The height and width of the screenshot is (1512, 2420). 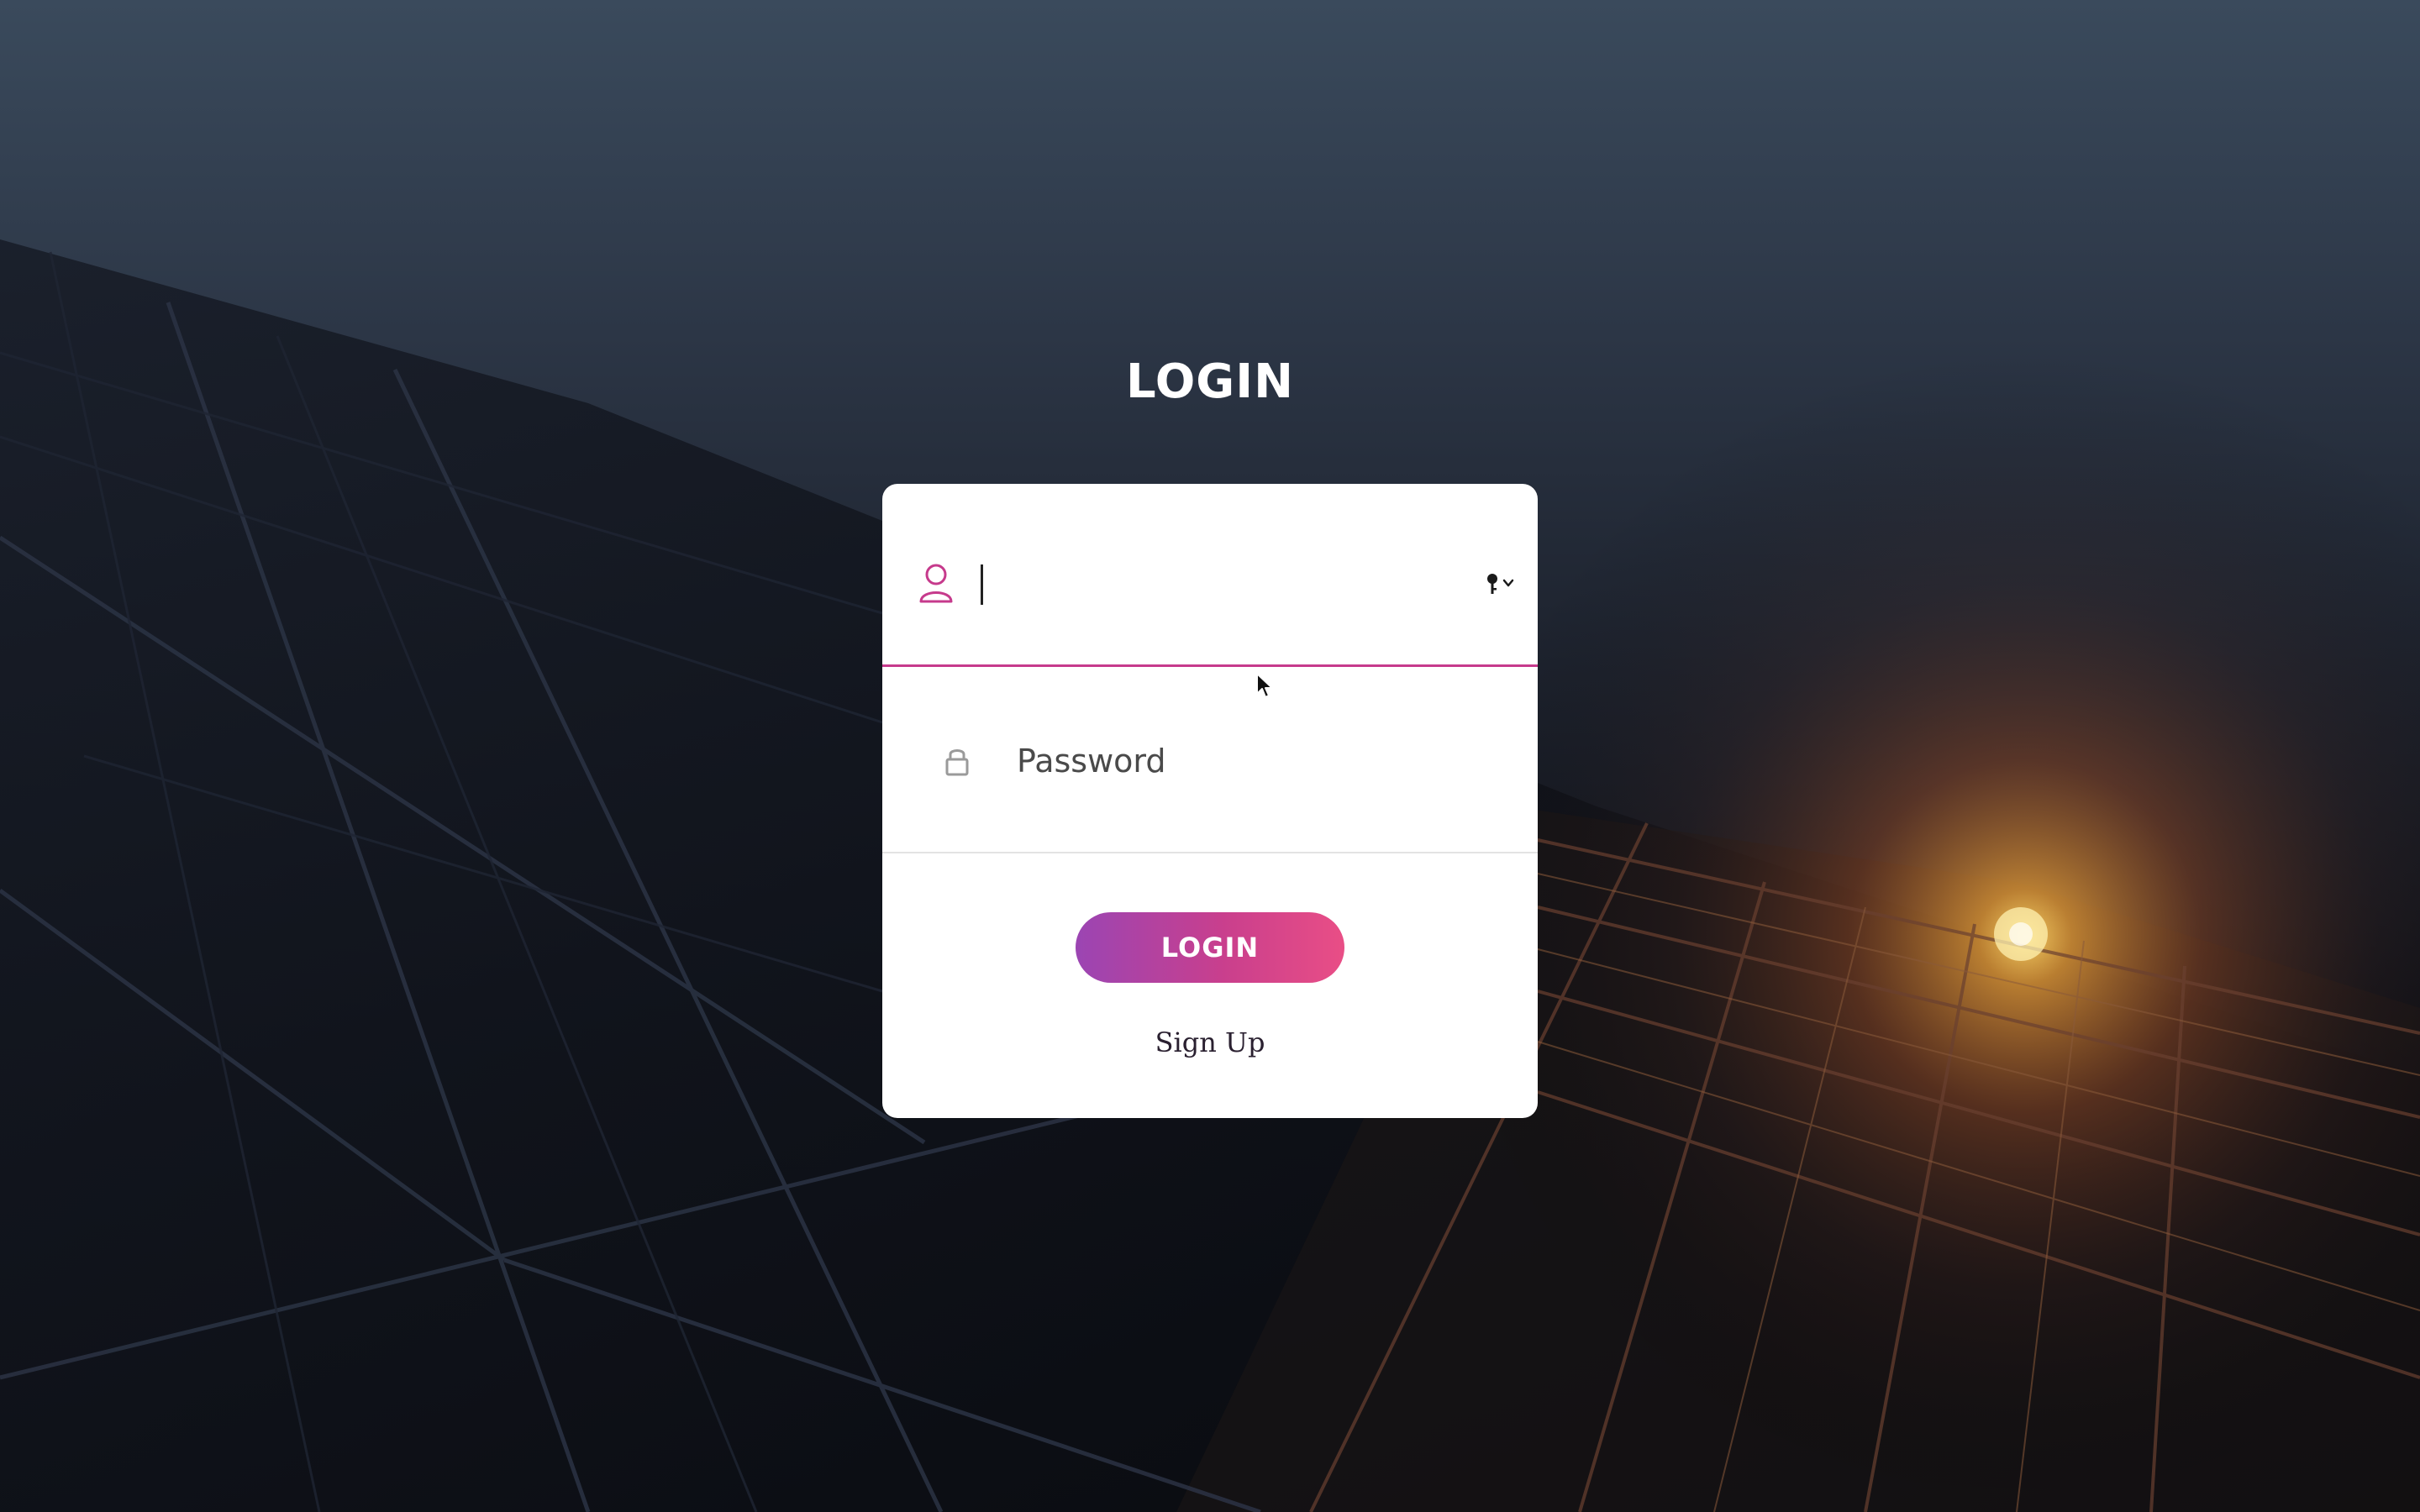 What do you see at coordinates (1252, 761) in the screenshot?
I see `password-input` at bounding box center [1252, 761].